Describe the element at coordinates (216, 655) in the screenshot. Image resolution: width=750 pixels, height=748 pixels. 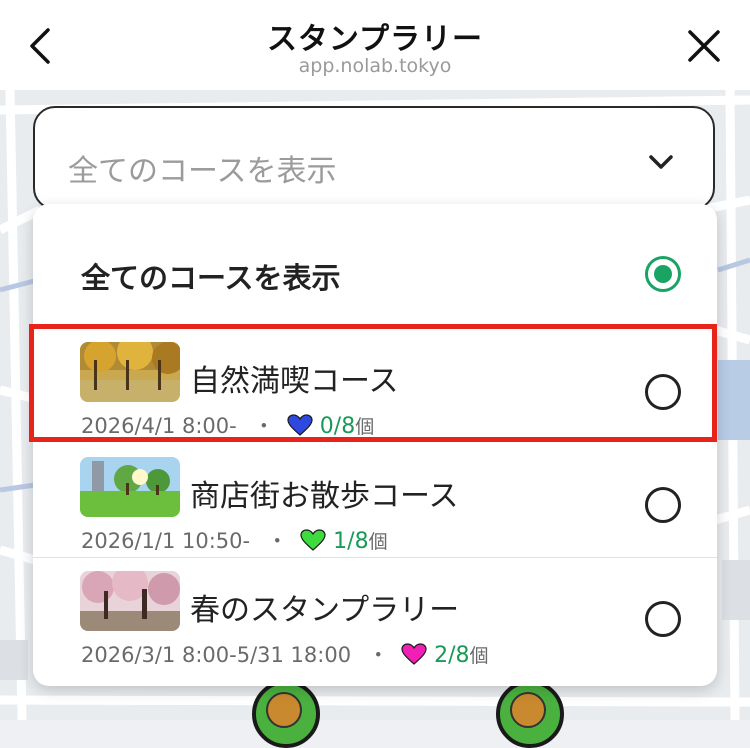
I see `course-period: 2026/3/1 8:00-5/31 18:00` at that location.